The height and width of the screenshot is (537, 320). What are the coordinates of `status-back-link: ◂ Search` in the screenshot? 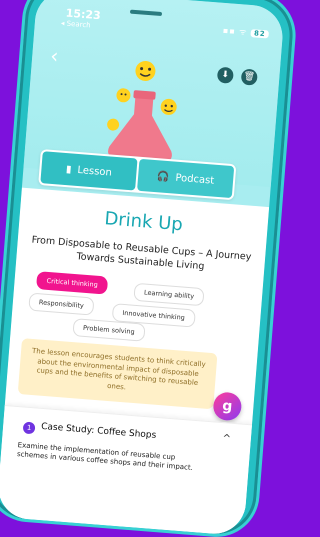 It's located at (76, 24).